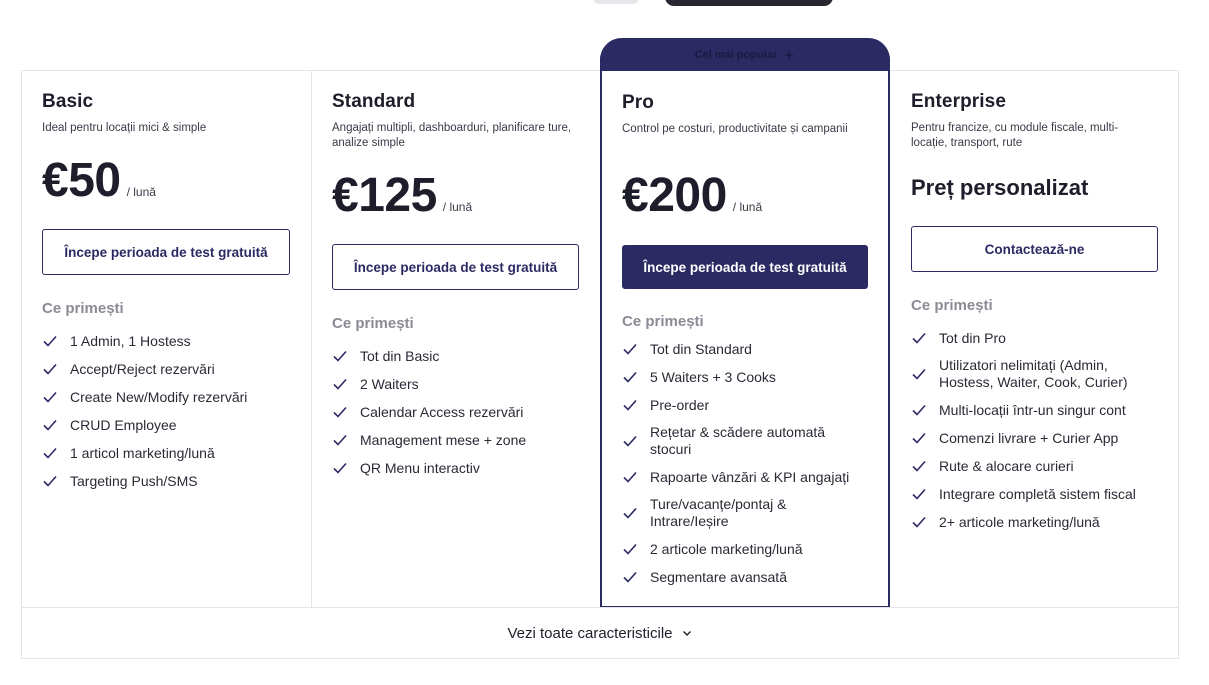  I want to click on feature-item: QR Menu interactiv, so click(457, 468).